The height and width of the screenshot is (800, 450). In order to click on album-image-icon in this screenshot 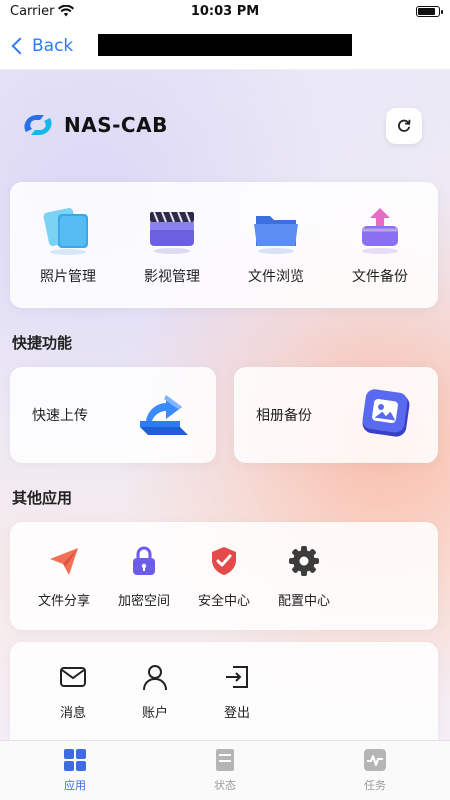, I will do `click(386, 413)`.